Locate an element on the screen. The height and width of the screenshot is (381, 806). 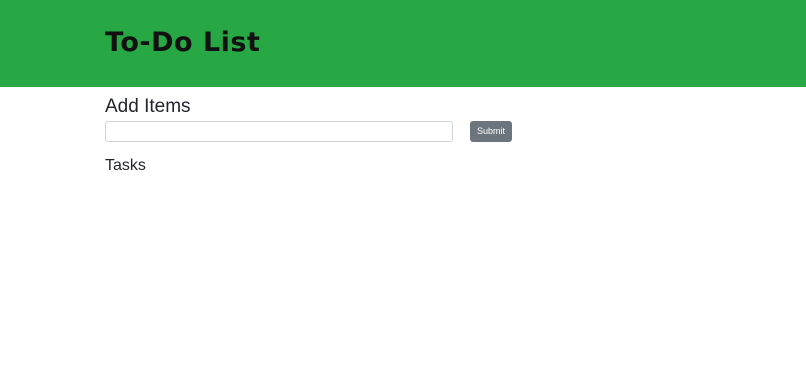
add-items-heading: Add Items is located at coordinates (148, 106).